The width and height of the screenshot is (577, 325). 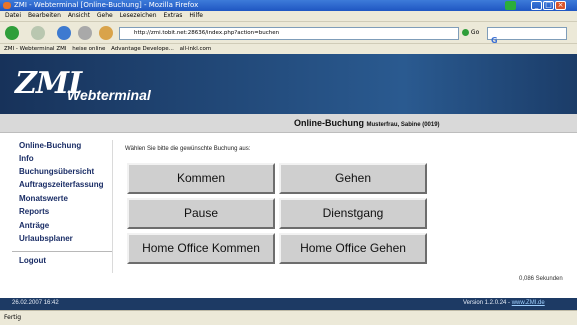 I want to click on minimize-button: _, so click(x=536, y=5).